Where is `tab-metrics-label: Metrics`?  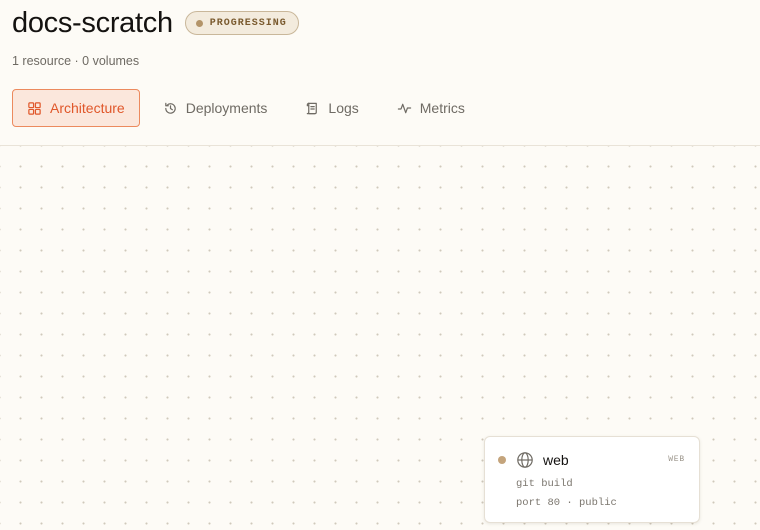
tab-metrics-label: Metrics is located at coordinates (442, 108).